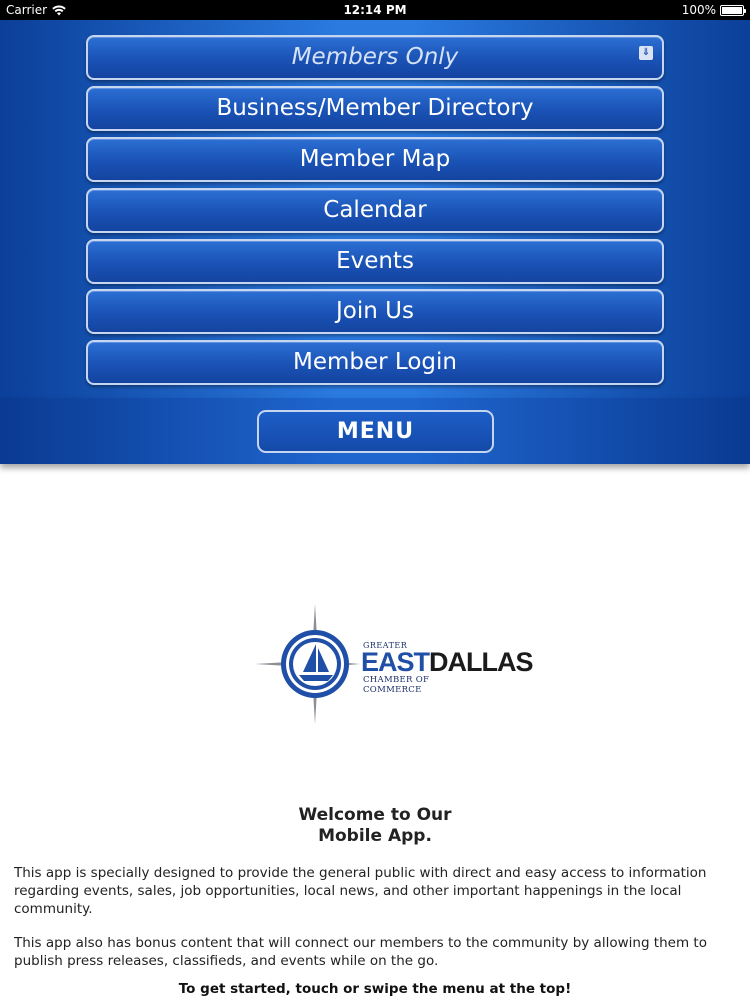  What do you see at coordinates (307, 664) in the screenshot?
I see `compass-seal-icon` at bounding box center [307, 664].